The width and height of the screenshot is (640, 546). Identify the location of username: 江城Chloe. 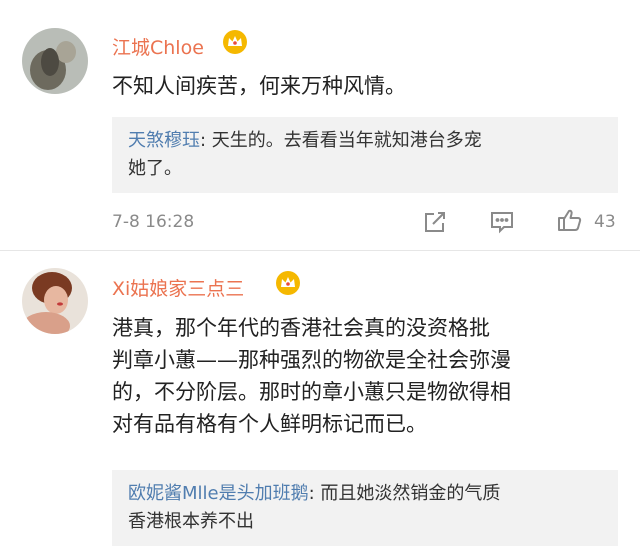
(158, 46).